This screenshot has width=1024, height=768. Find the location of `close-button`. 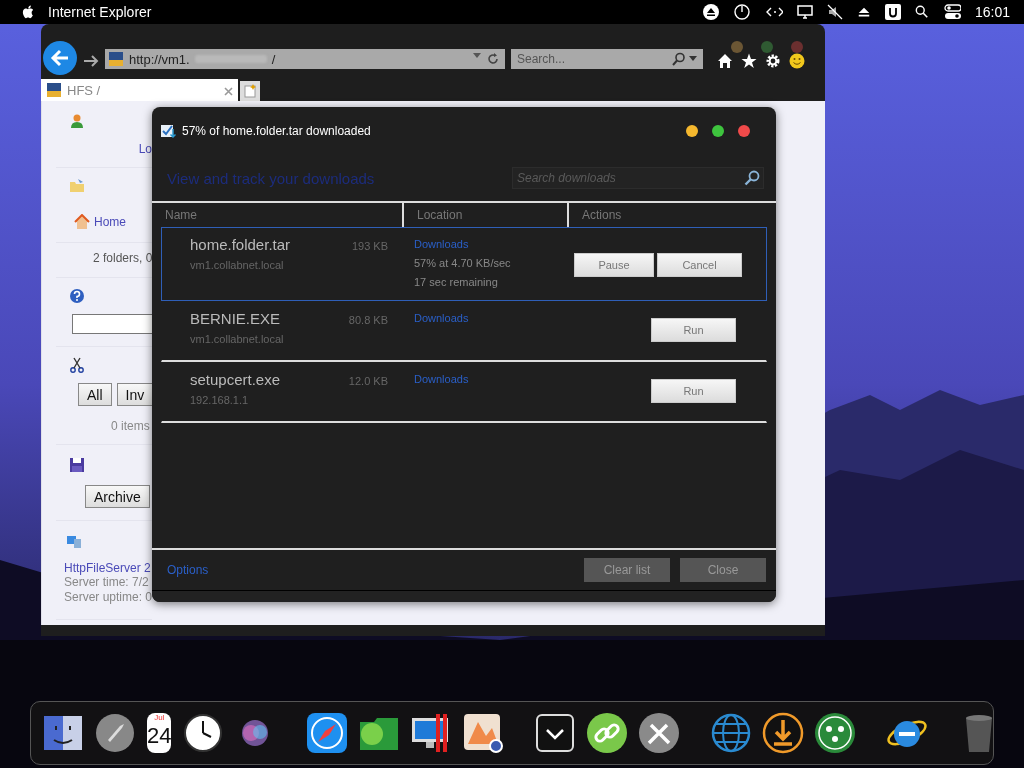

close-button is located at coordinates (744, 131).